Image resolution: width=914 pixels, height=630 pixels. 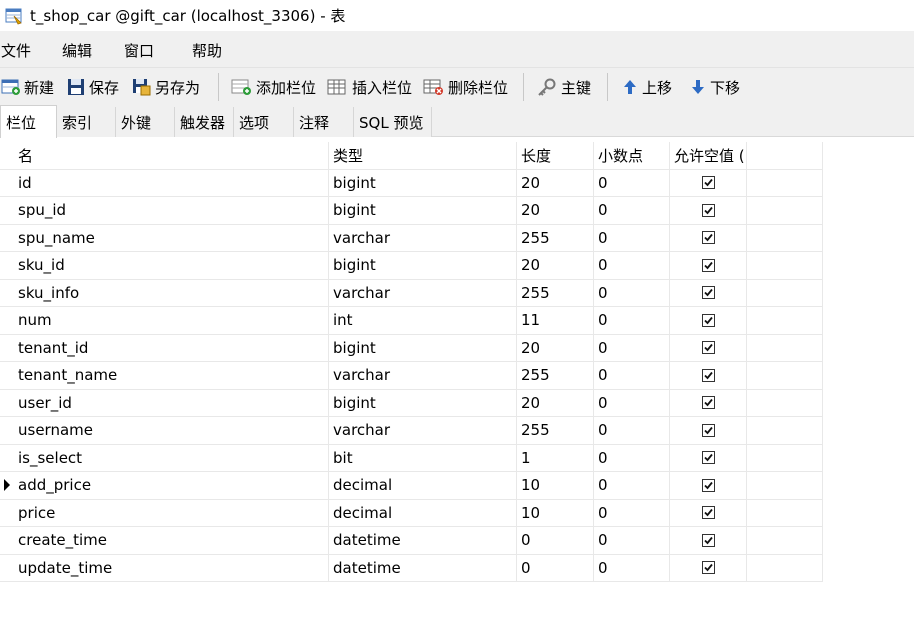 What do you see at coordinates (324, 122) in the screenshot?
I see `tab-comment: 注释` at bounding box center [324, 122].